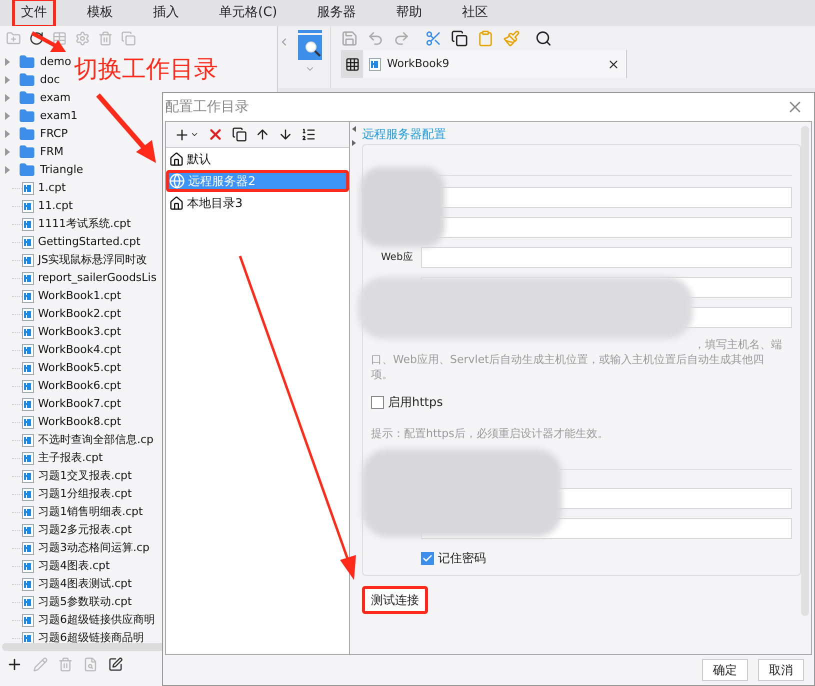  What do you see at coordinates (52, 188) in the screenshot?
I see `file-name: 1.cpt` at bounding box center [52, 188].